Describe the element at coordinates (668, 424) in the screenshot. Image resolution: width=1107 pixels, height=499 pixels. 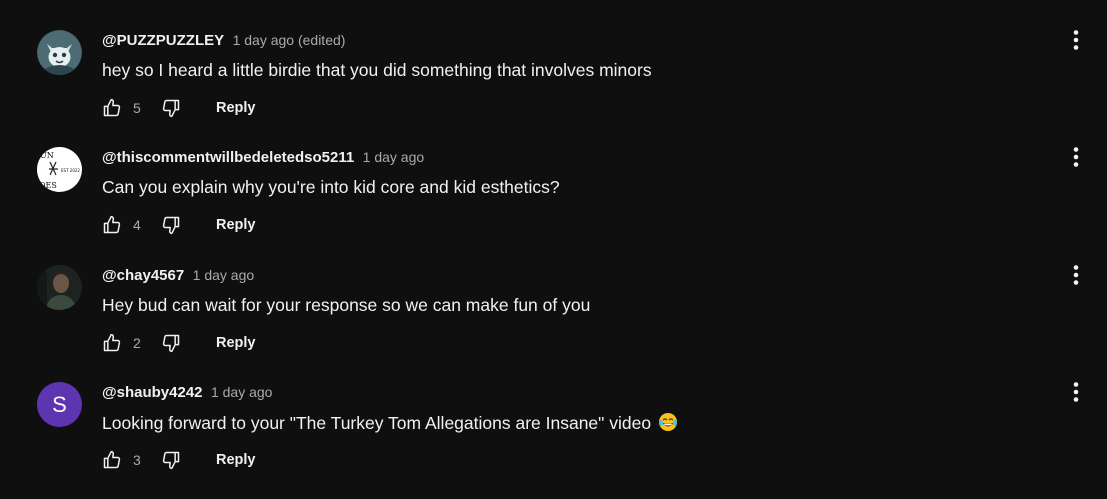
I see `laughing-tears-emoji-icon` at that location.